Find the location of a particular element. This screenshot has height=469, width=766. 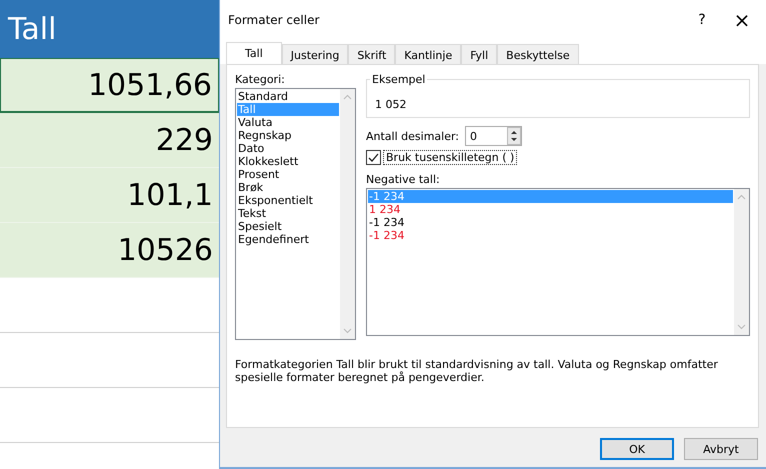

dialog-button: Avbryt is located at coordinates (721, 449).